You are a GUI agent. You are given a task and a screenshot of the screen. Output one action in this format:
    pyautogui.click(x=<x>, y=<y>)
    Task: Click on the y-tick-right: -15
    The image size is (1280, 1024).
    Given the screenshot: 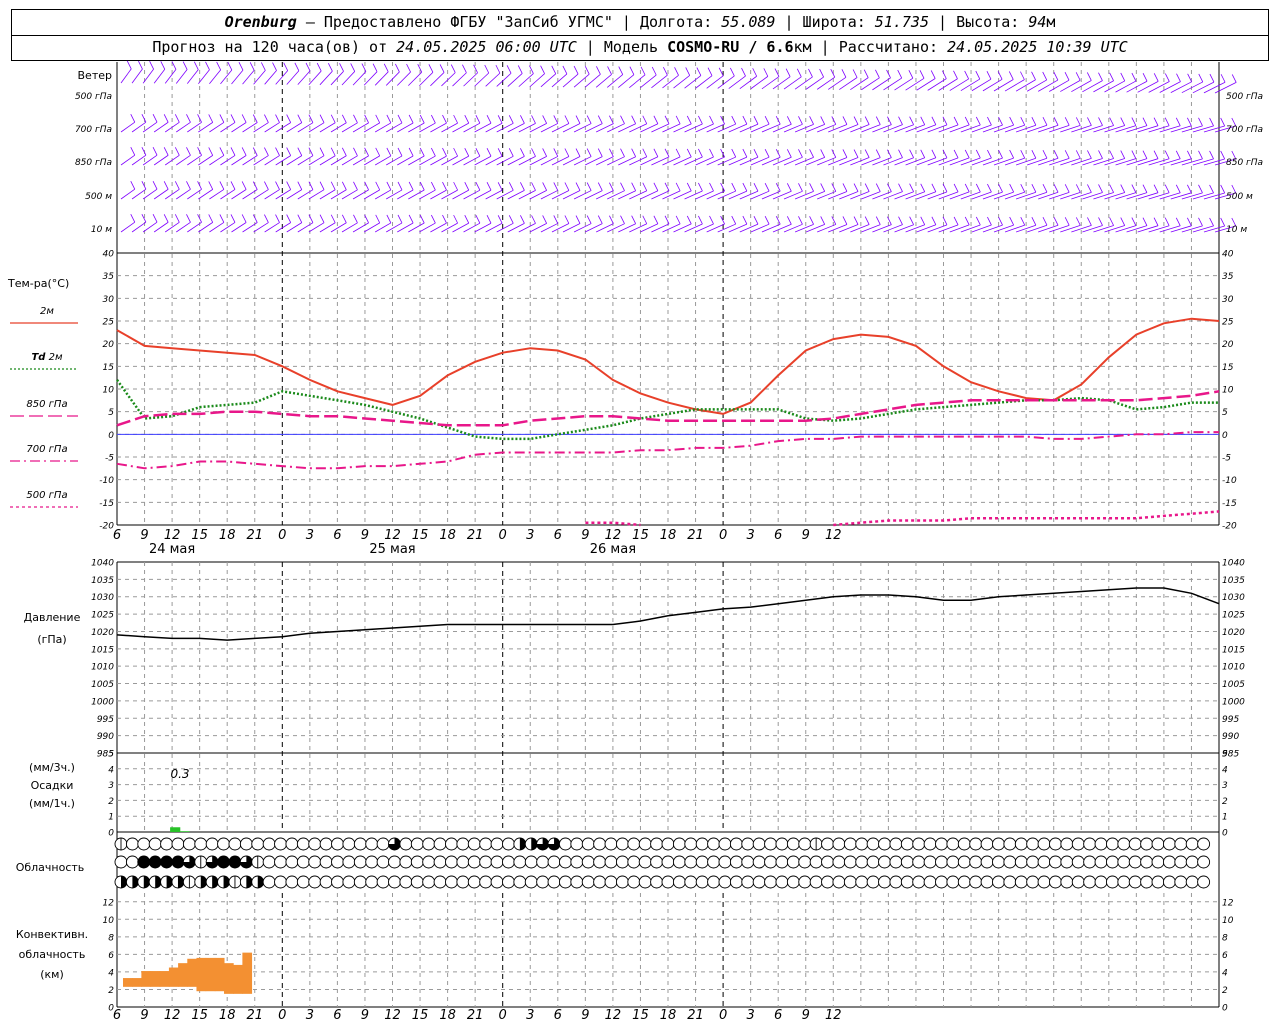 What is the action you would take?
    pyautogui.click(x=1229, y=504)
    